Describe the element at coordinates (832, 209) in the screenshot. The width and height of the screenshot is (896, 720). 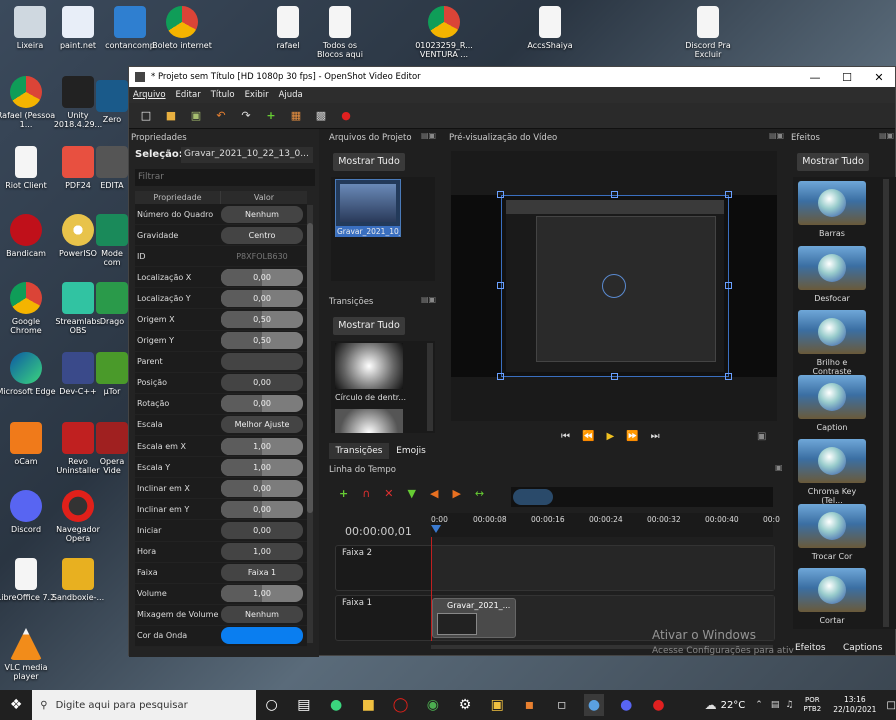
I see `effect-item: Barras` at that location.